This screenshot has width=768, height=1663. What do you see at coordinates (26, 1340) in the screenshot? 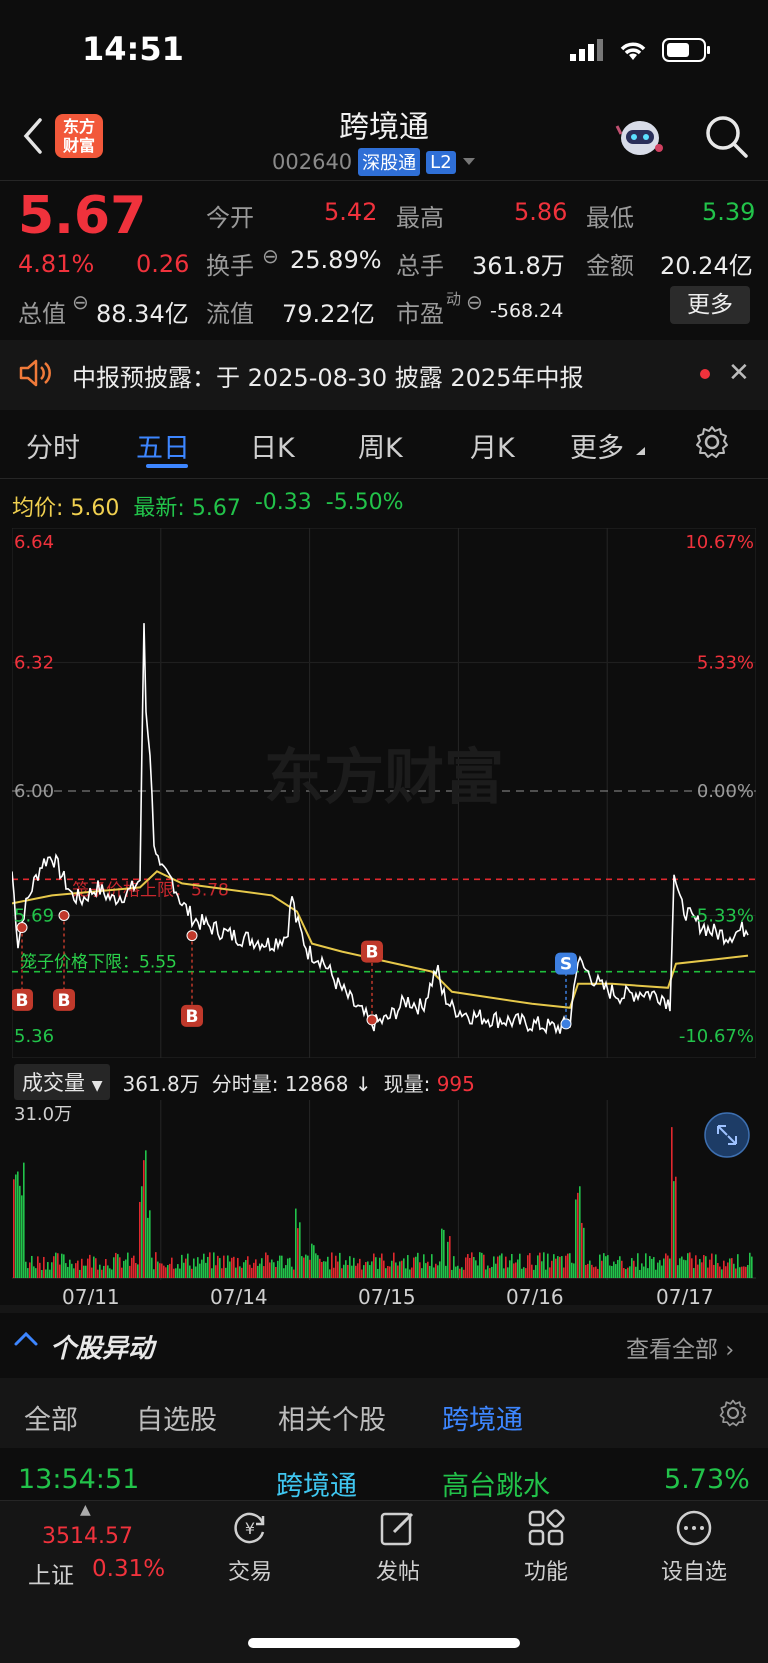
I see `chevron-up-icon` at bounding box center [26, 1340].